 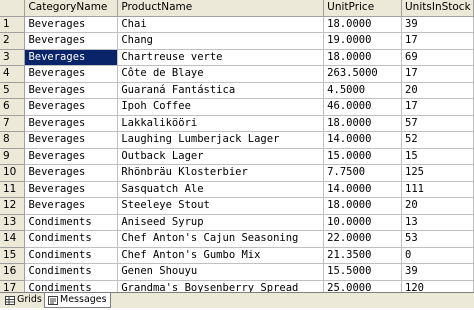 What do you see at coordinates (362, 286) in the screenshot?
I see `cell-unitprice: 25.0000` at bounding box center [362, 286].